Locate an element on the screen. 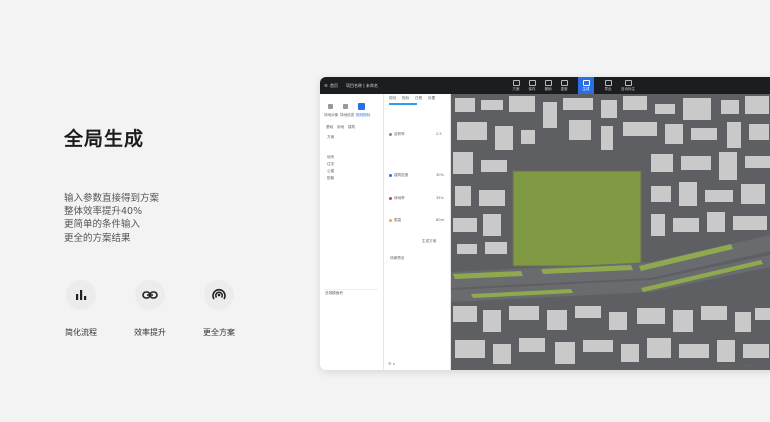 This screenshot has height=422, width=770. left-footer-label: 总规模面积 is located at coordinates (334, 293).